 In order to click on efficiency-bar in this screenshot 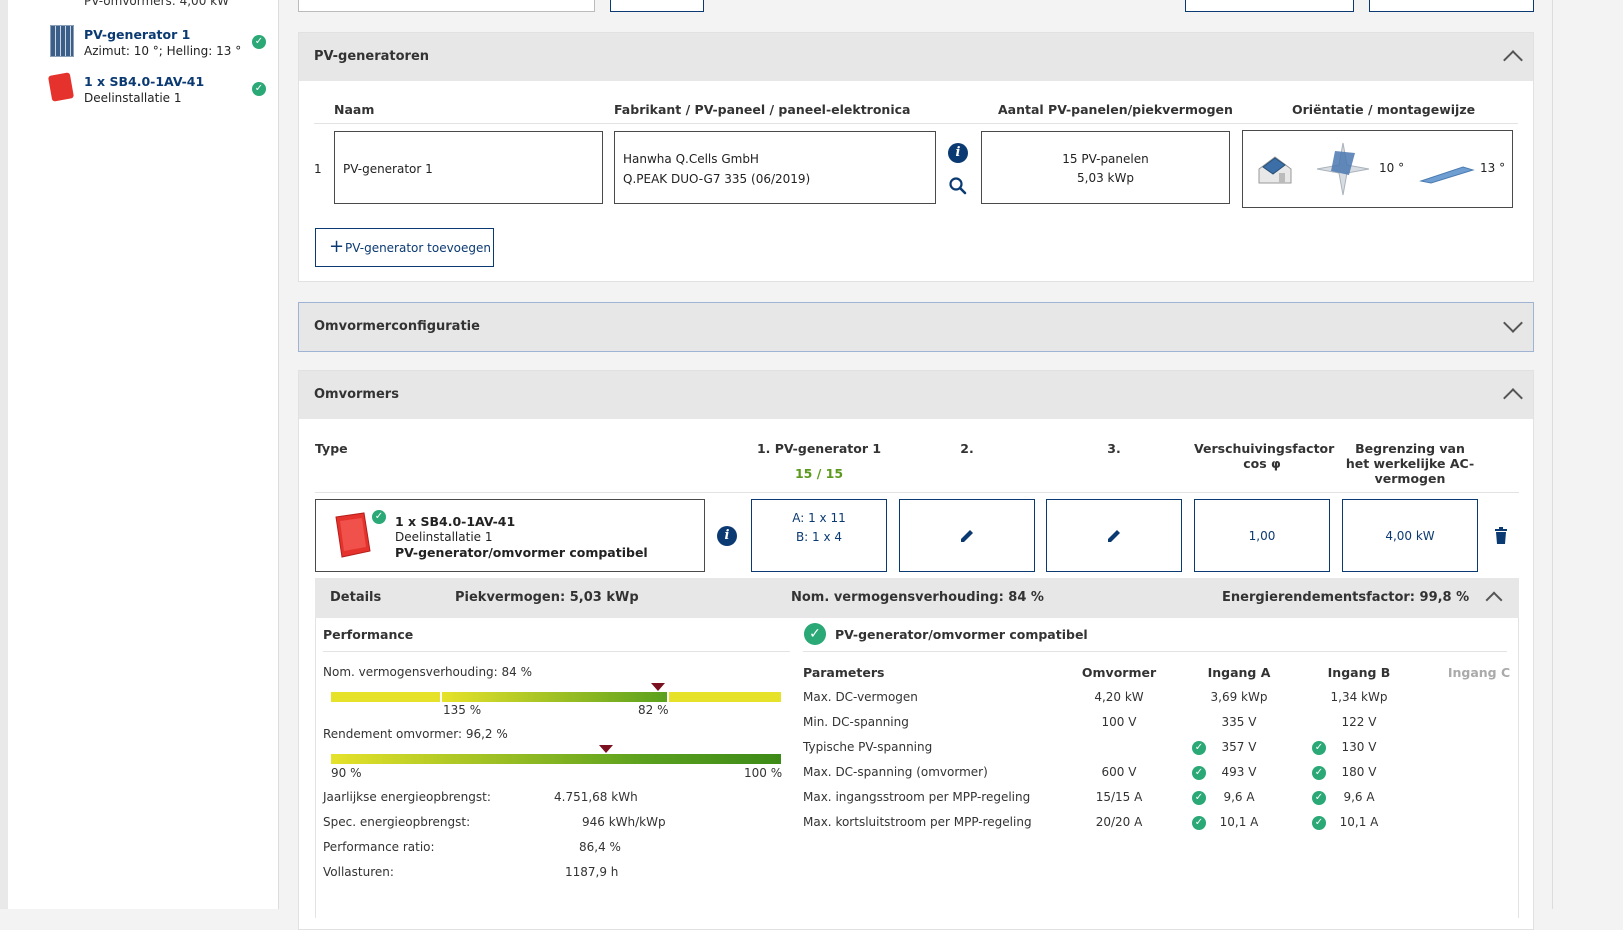, I will do `click(556, 754)`.